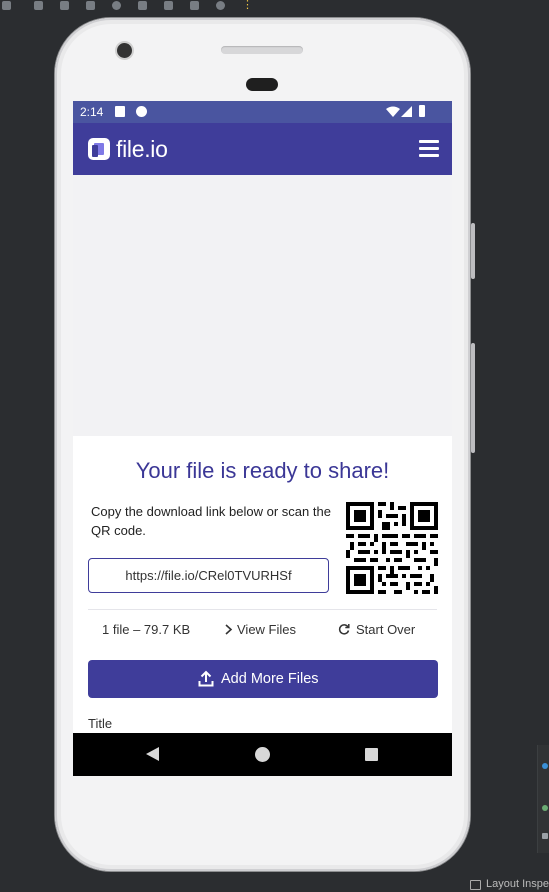  What do you see at coordinates (274, 884) in the screenshot?
I see `ide-status-strip: Layout Inspe` at bounding box center [274, 884].